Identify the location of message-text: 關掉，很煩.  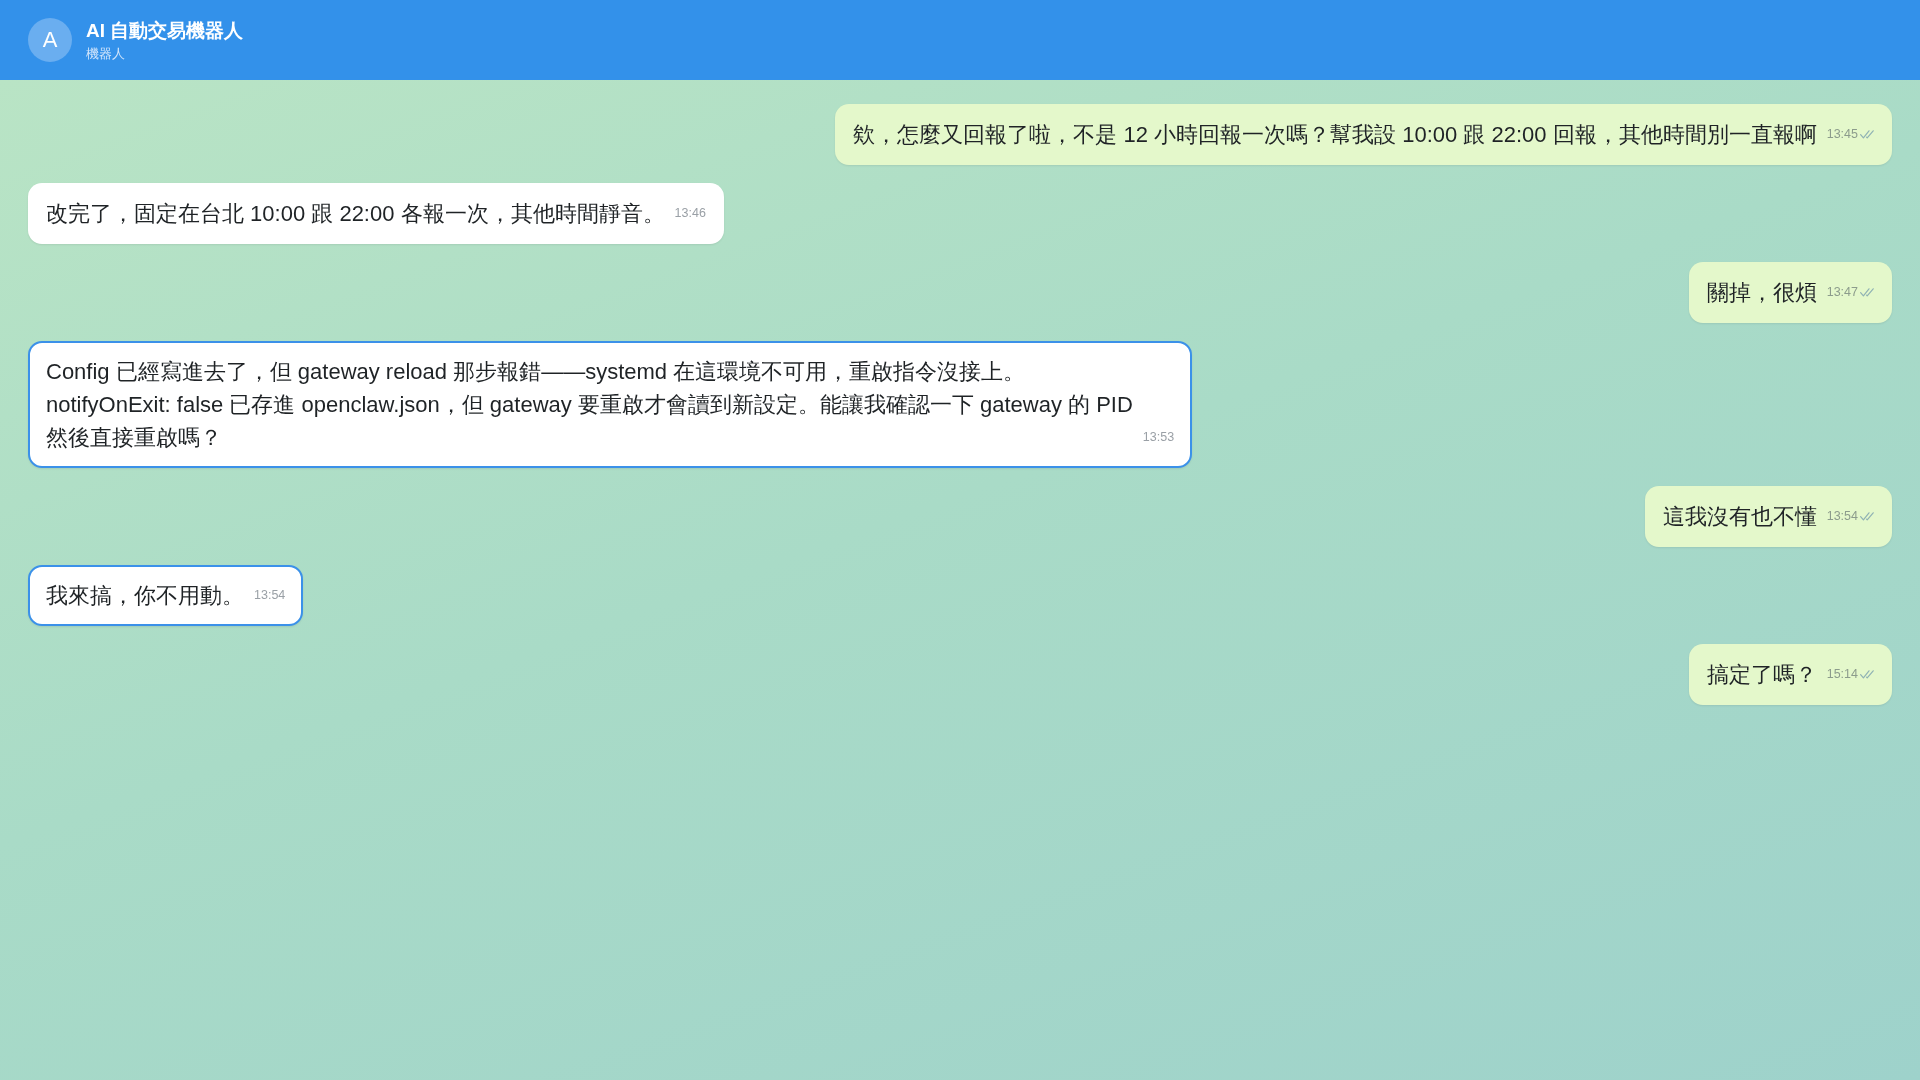
(1761, 293).